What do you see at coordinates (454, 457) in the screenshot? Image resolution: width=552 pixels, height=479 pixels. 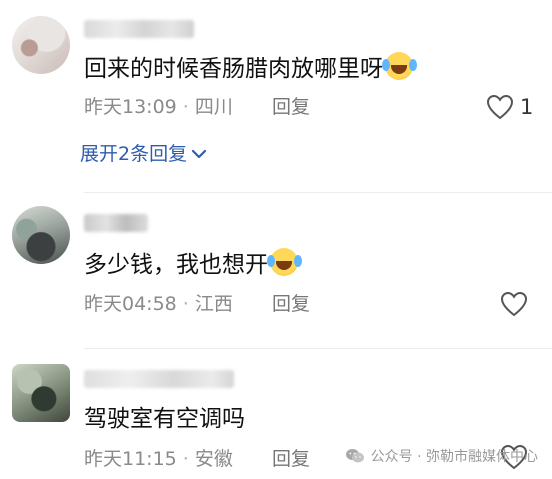 I see `watermark-text: 公众号 · 弥勒市融媒体中心` at bounding box center [454, 457].